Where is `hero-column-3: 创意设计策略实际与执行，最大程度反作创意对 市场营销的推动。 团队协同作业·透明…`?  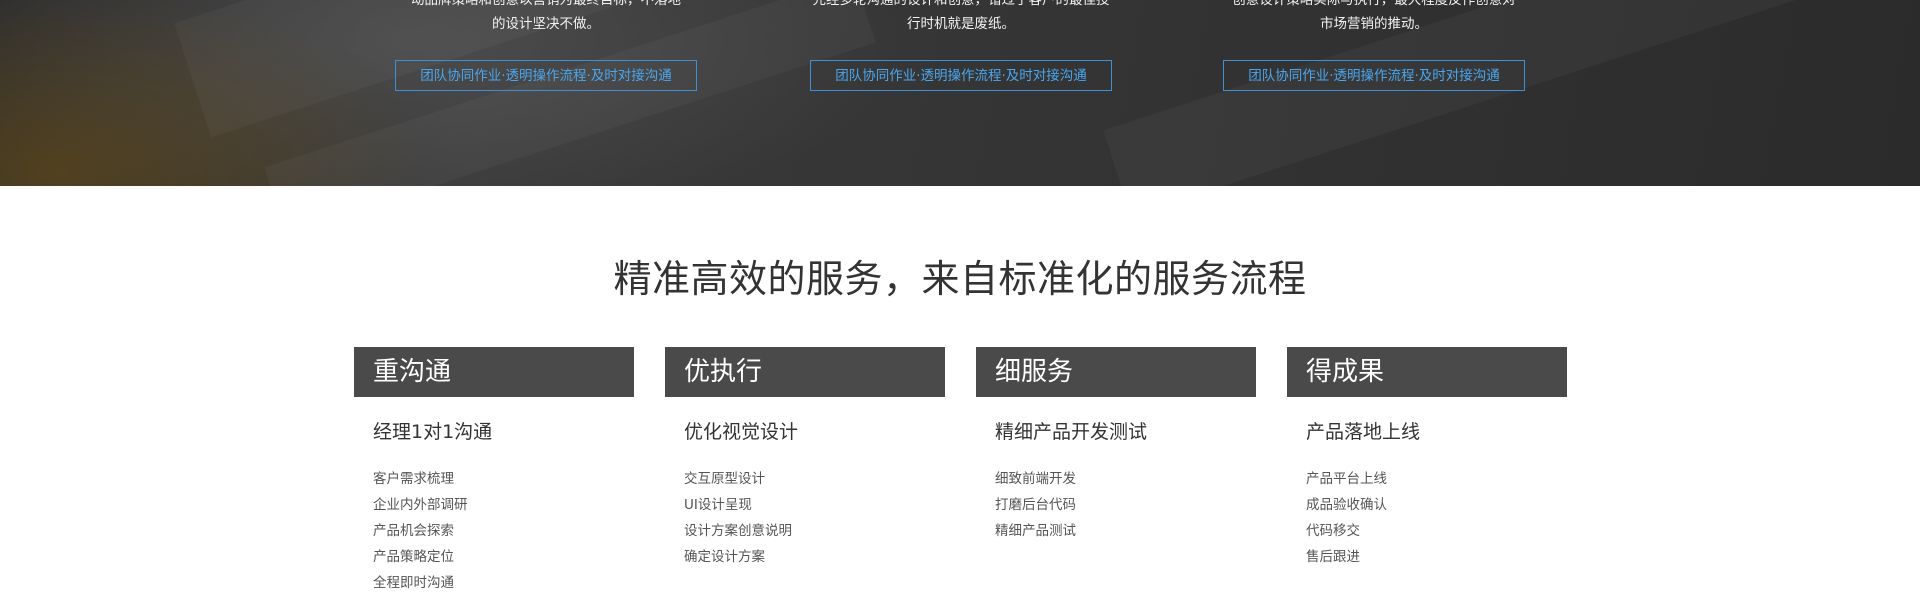 hero-column-3: 创意设计策略实际与执行，最大程度反作创意对 市场营销的推动。 团队协同作业·透明… is located at coordinates (1374, 45).